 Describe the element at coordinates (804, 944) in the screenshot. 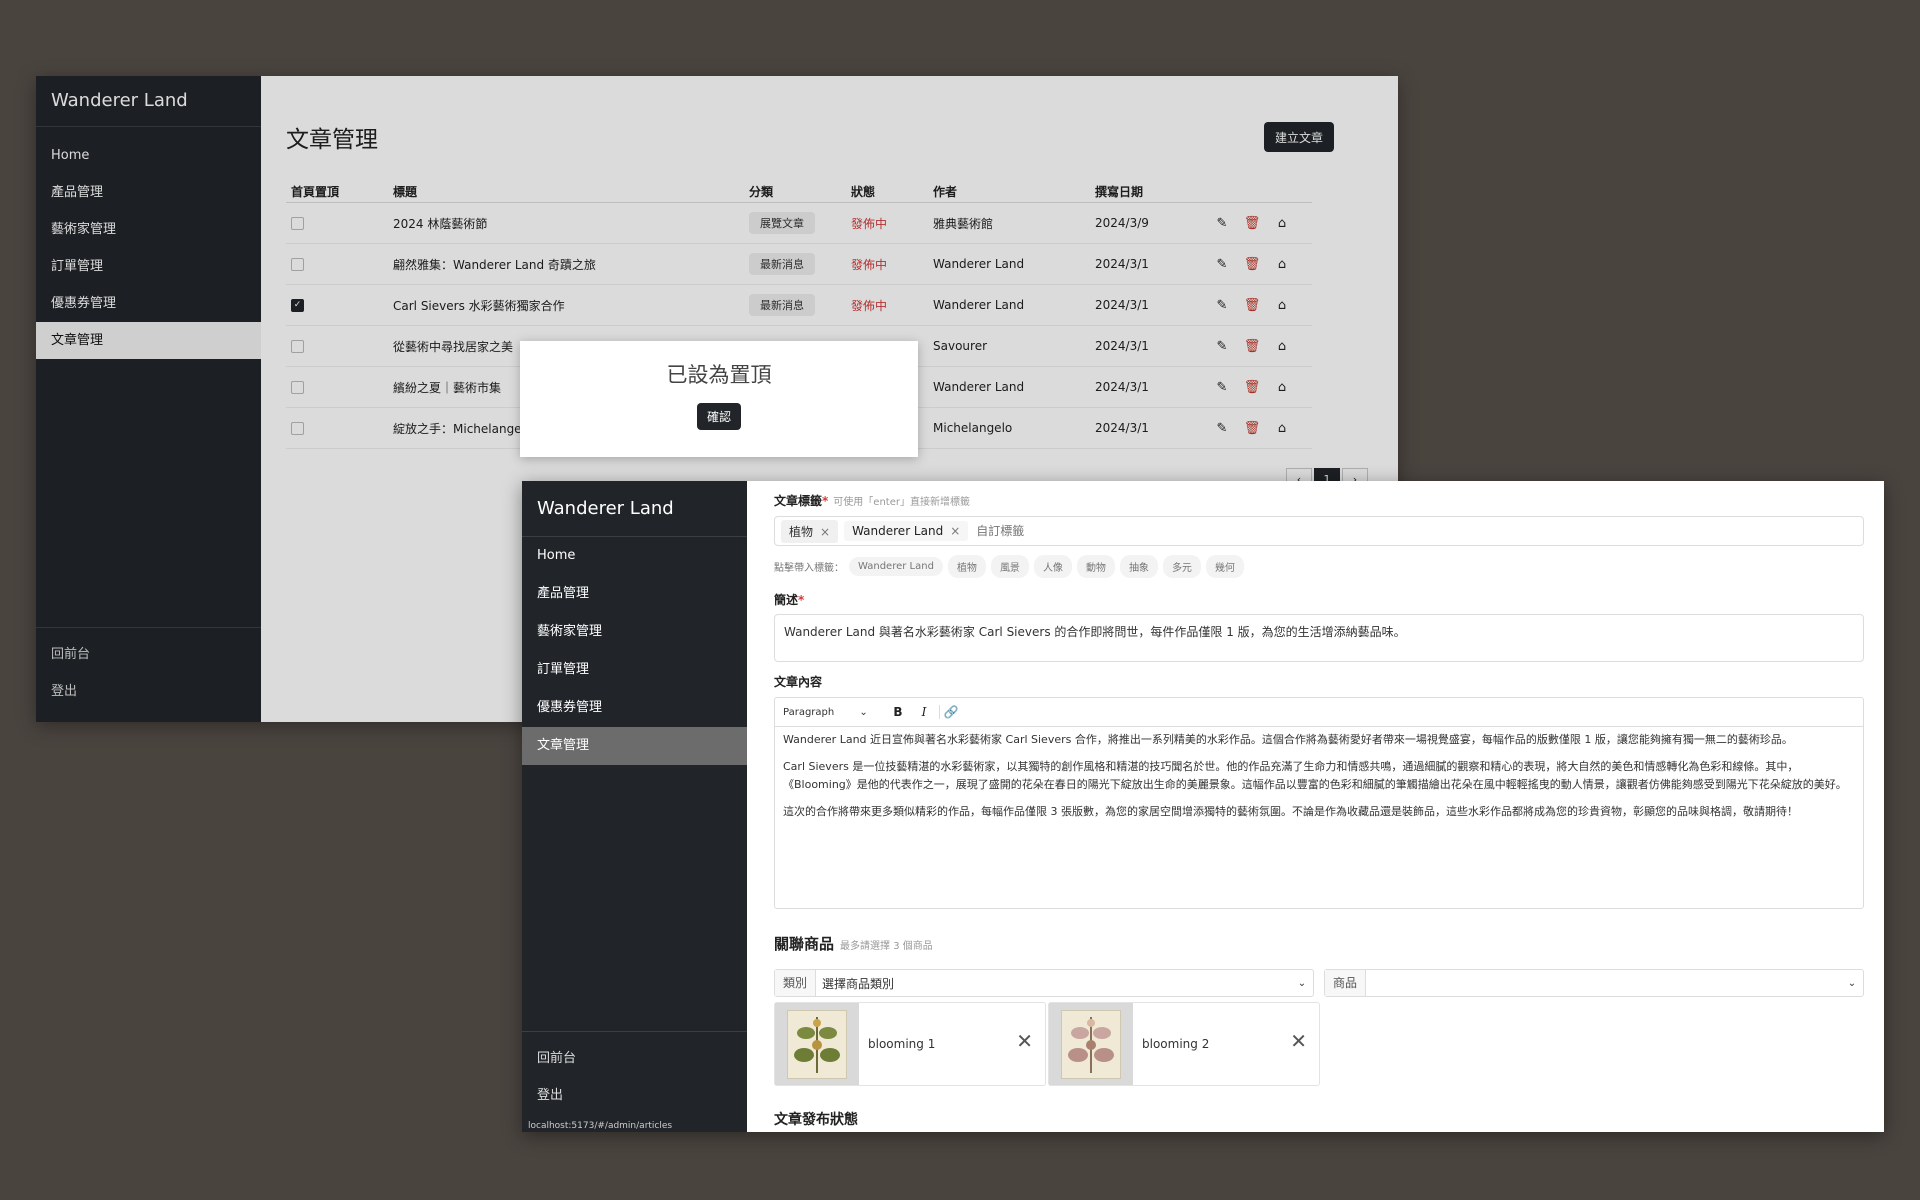

I see `related-products-title: 關聯商品` at that location.